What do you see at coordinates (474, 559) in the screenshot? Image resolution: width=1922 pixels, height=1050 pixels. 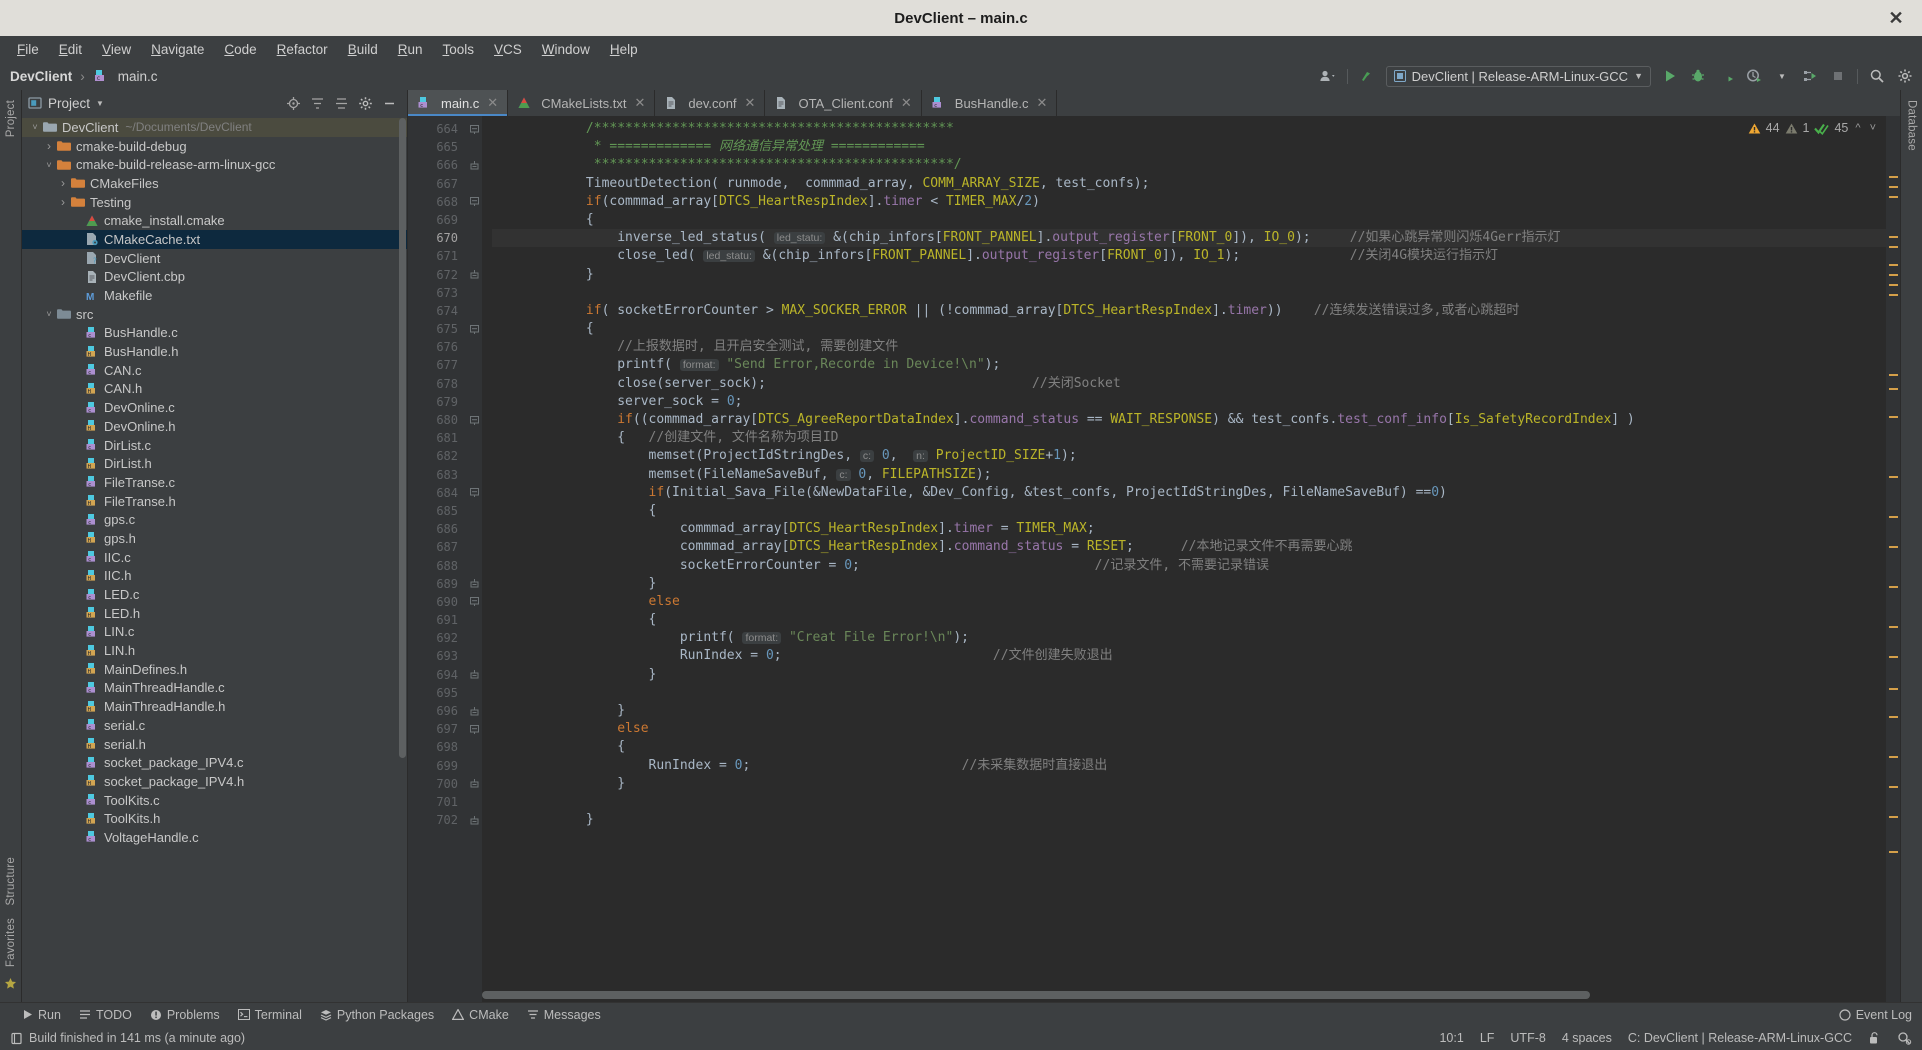 I see `code-folding-gutter` at bounding box center [474, 559].